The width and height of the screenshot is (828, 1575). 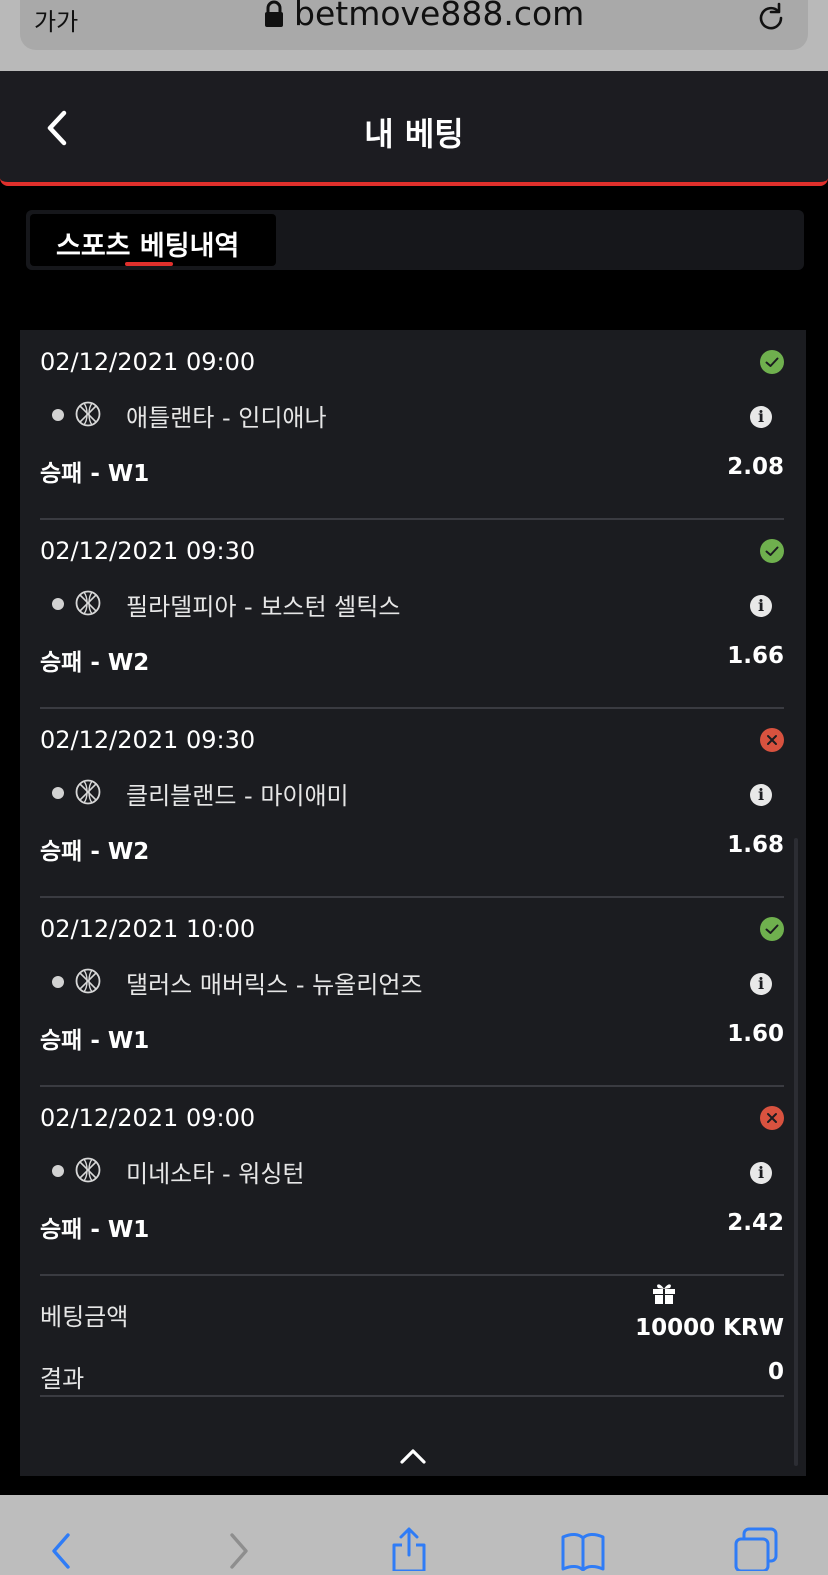 What do you see at coordinates (755, 1223) in the screenshot?
I see `bet-odds: 2.42` at bounding box center [755, 1223].